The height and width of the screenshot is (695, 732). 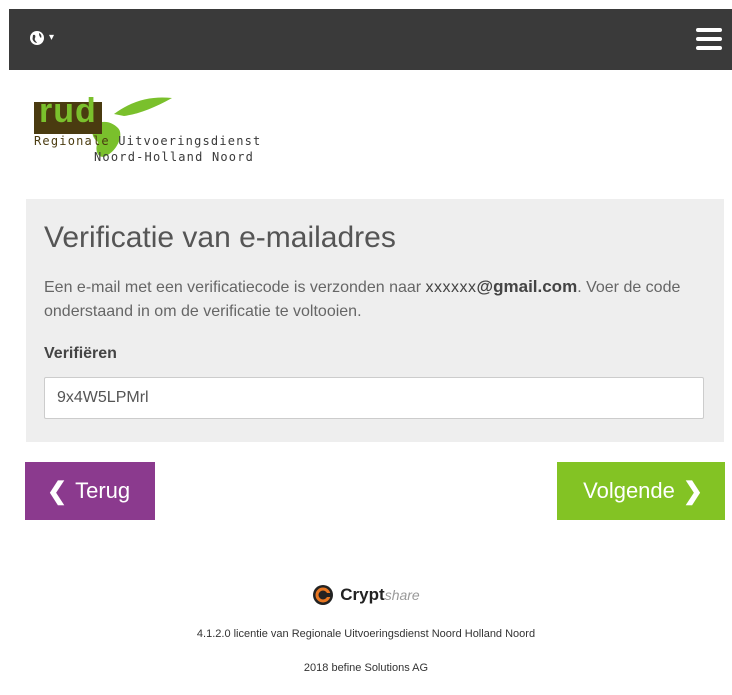 What do you see at coordinates (692, 491) in the screenshot?
I see `chevron-right-icon: ❯` at bounding box center [692, 491].